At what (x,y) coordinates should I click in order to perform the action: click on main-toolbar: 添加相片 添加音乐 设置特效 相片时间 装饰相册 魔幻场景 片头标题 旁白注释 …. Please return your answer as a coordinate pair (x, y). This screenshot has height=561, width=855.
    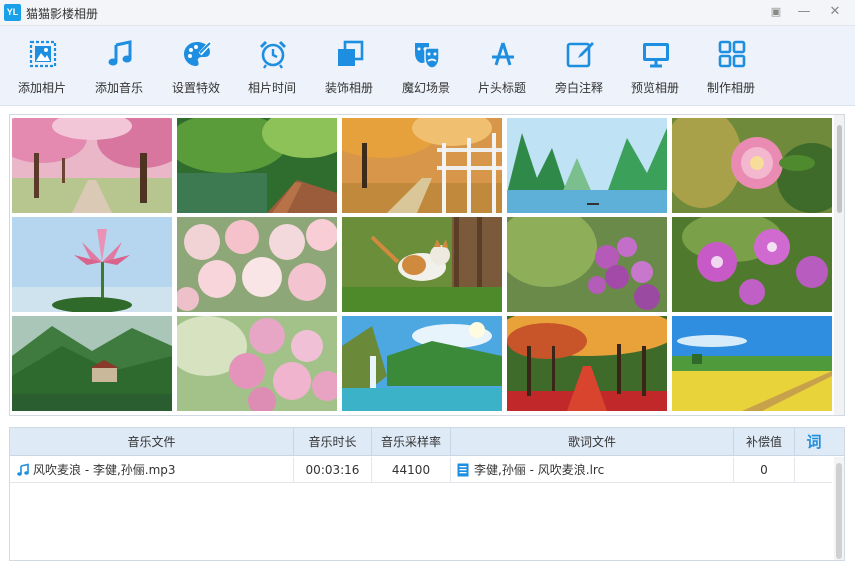
    Looking at the image, I should click on (427, 66).